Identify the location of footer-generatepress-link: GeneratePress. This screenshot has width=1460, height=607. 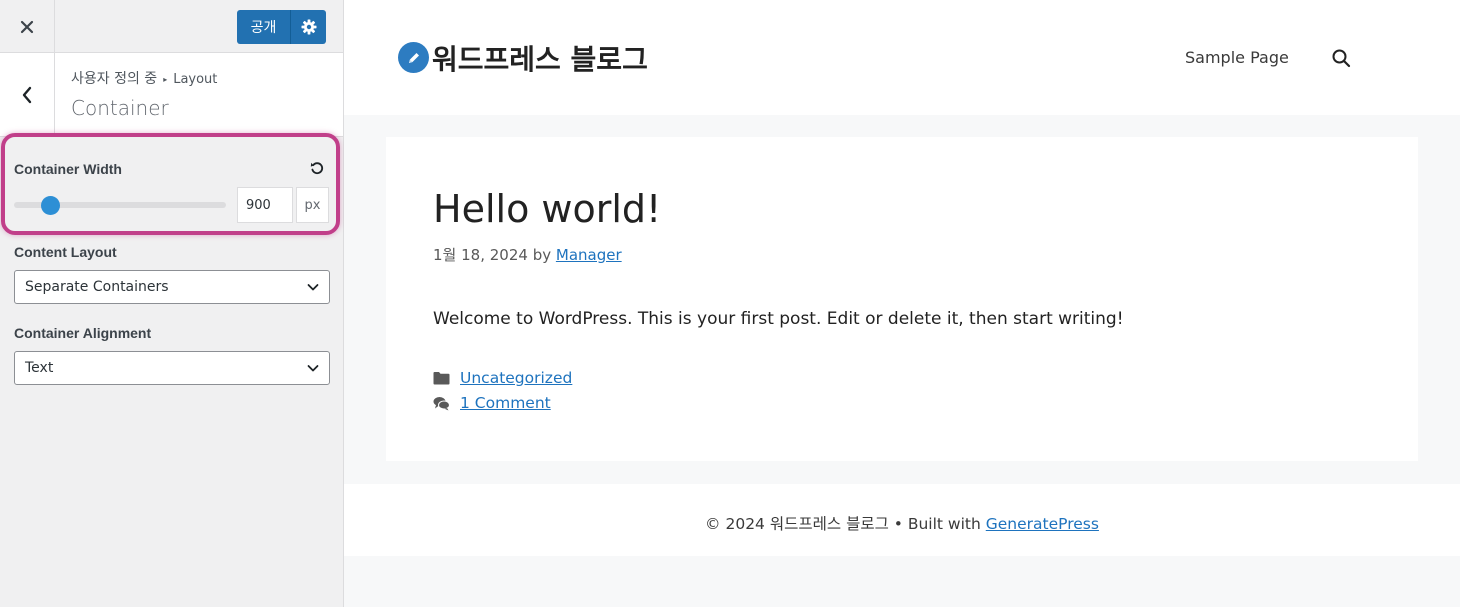
(1042, 524).